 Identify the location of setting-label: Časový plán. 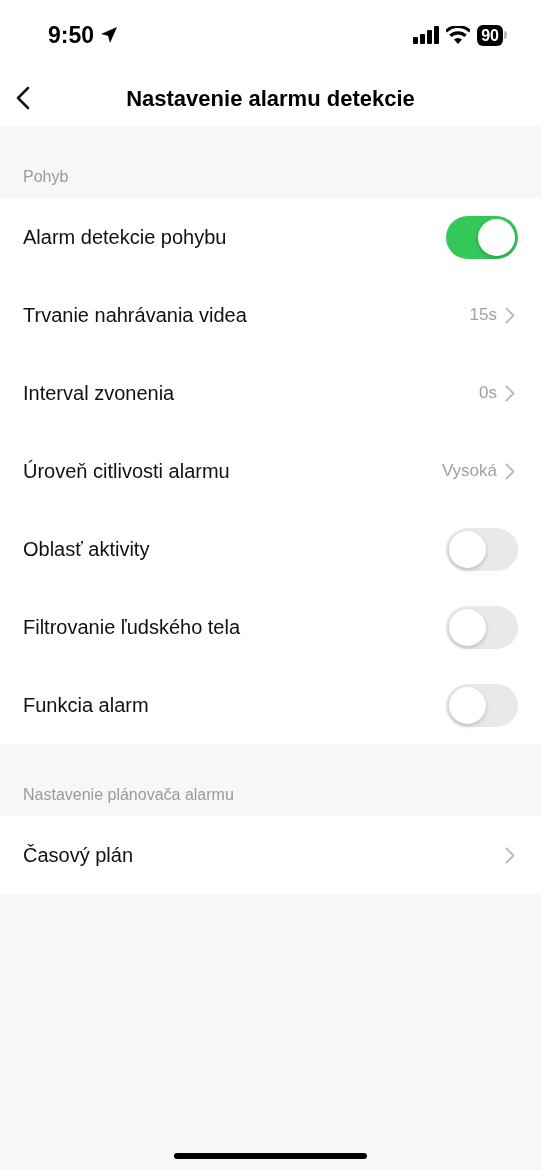
(78, 855).